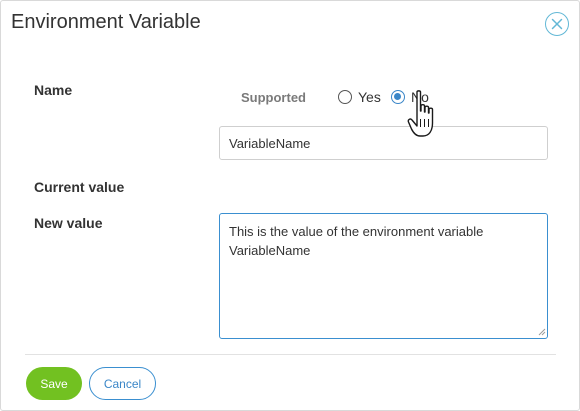 The height and width of the screenshot is (411, 580). I want to click on dialog-title: Environment Variable, so click(106, 22).